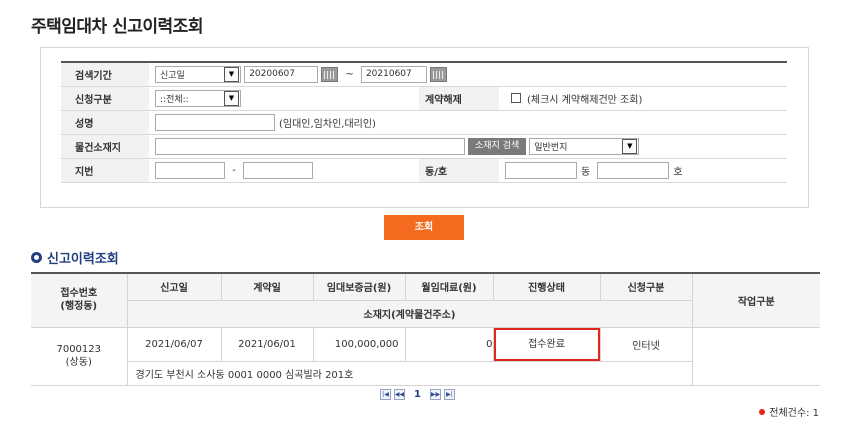  I want to click on ho-unit: 호, so click(678, 172).